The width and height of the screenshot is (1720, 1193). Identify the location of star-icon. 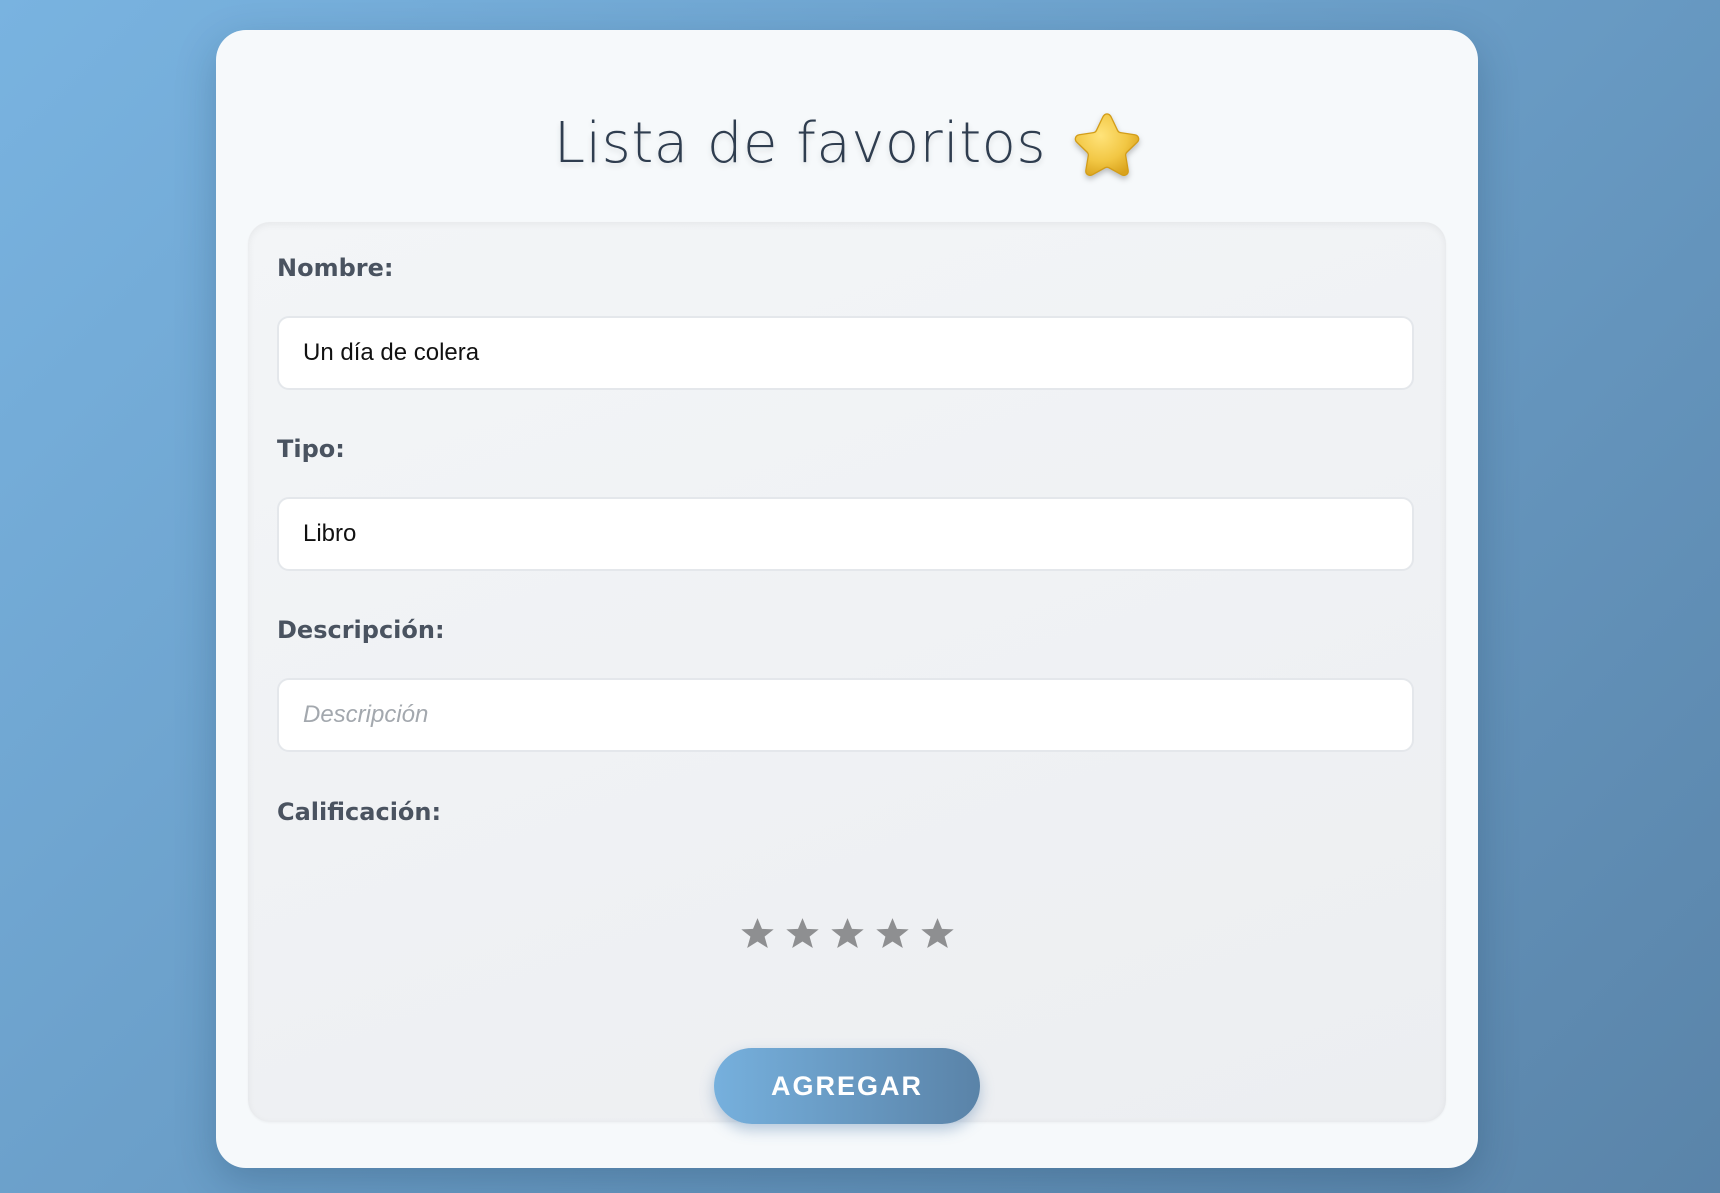
(1107, 143).